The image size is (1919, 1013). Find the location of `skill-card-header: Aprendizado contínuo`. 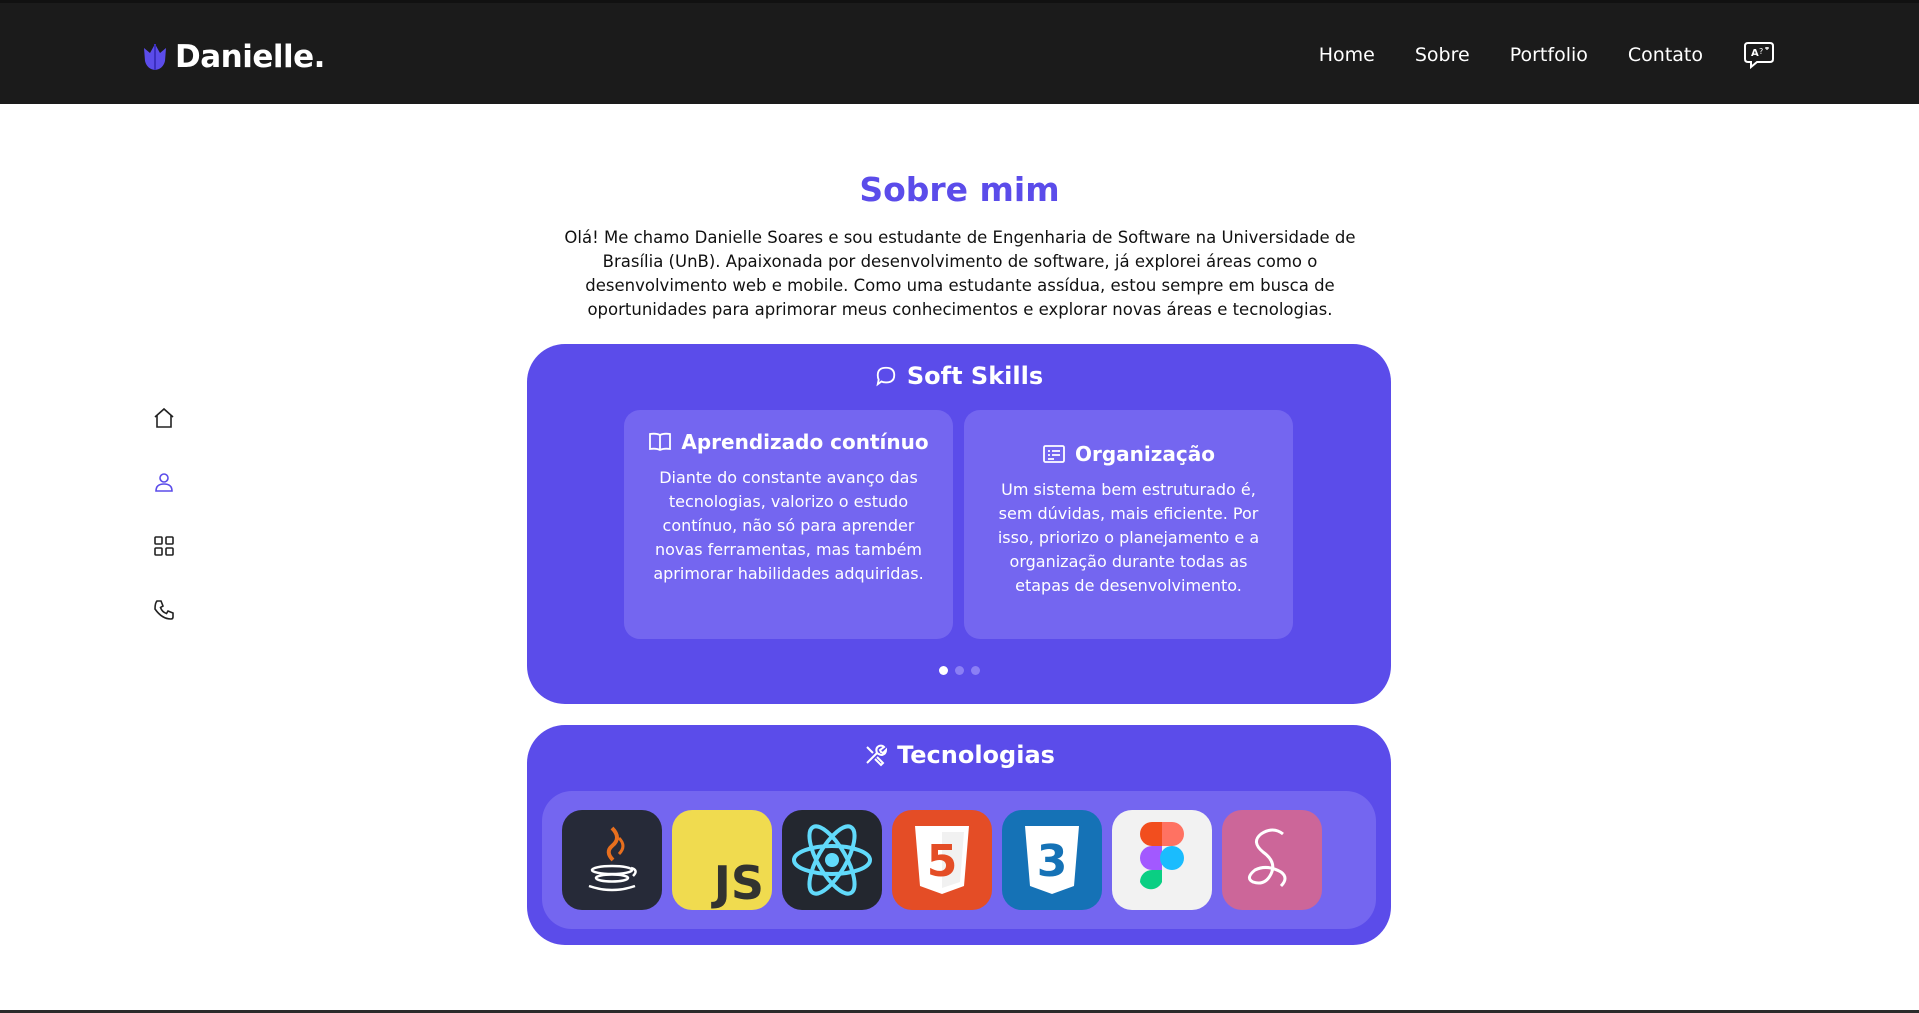

skill-card-header: Aprendizado contínuo is located at coordinates (788, 442).